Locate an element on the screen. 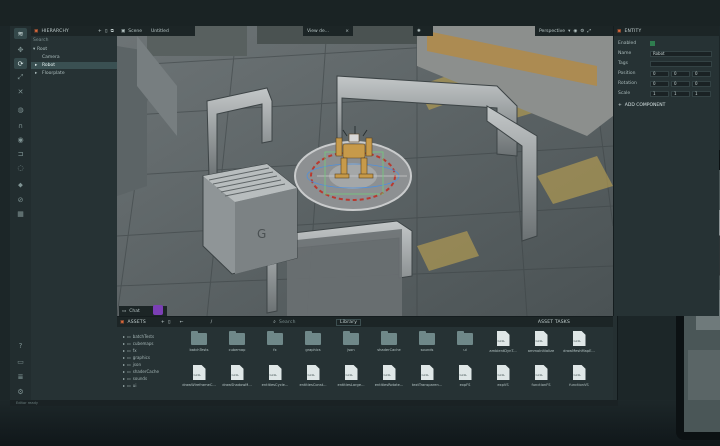 The image size is (720, 446). scale-y-field: 1 is located at coordinates (680, 93).